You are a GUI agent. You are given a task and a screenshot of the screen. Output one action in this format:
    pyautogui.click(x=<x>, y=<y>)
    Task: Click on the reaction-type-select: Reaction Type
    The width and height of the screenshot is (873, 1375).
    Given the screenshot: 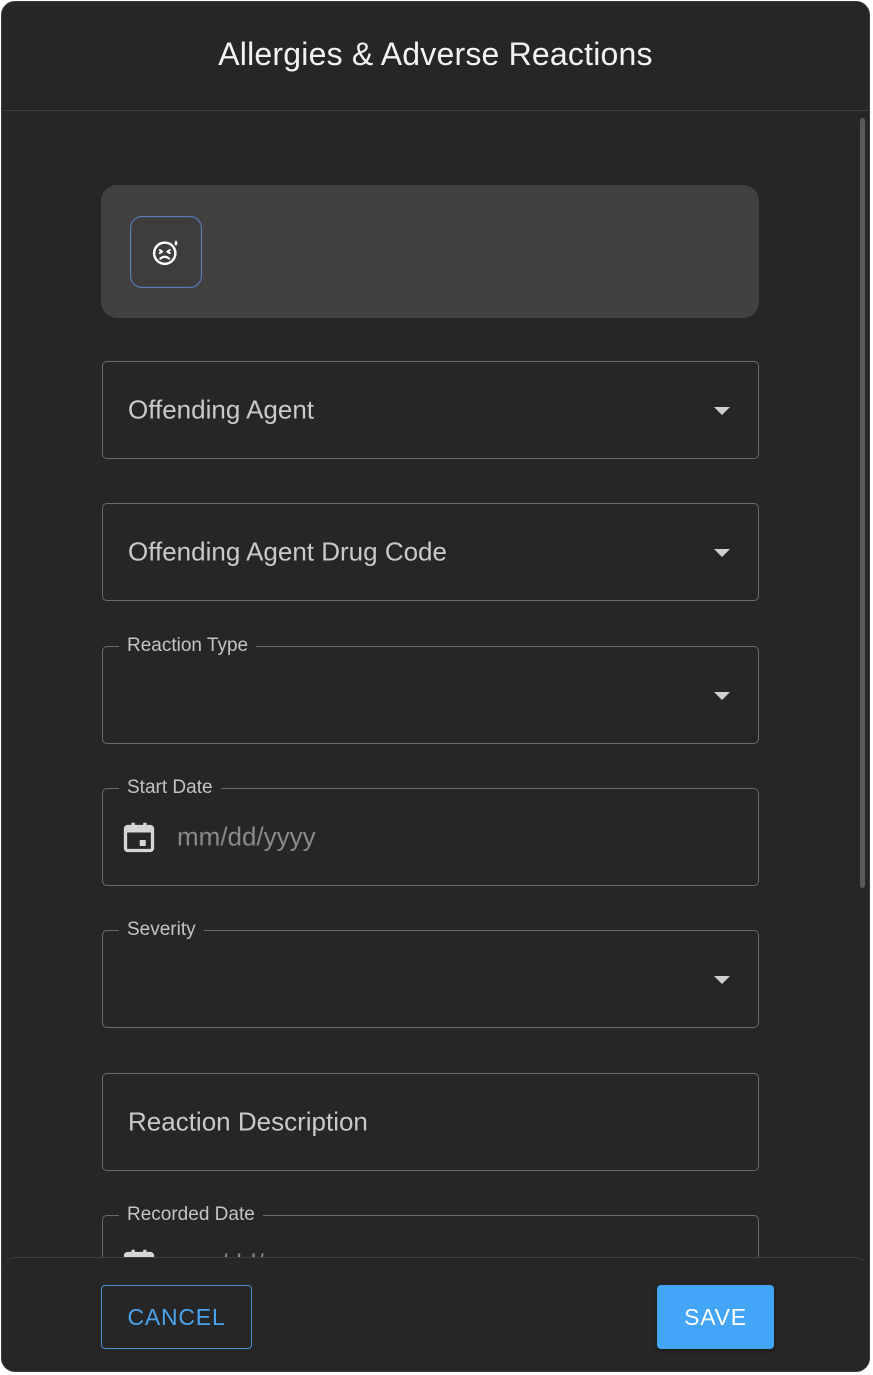 What is the action you would take?
    pyautogui.click(x=430, y=689)
    